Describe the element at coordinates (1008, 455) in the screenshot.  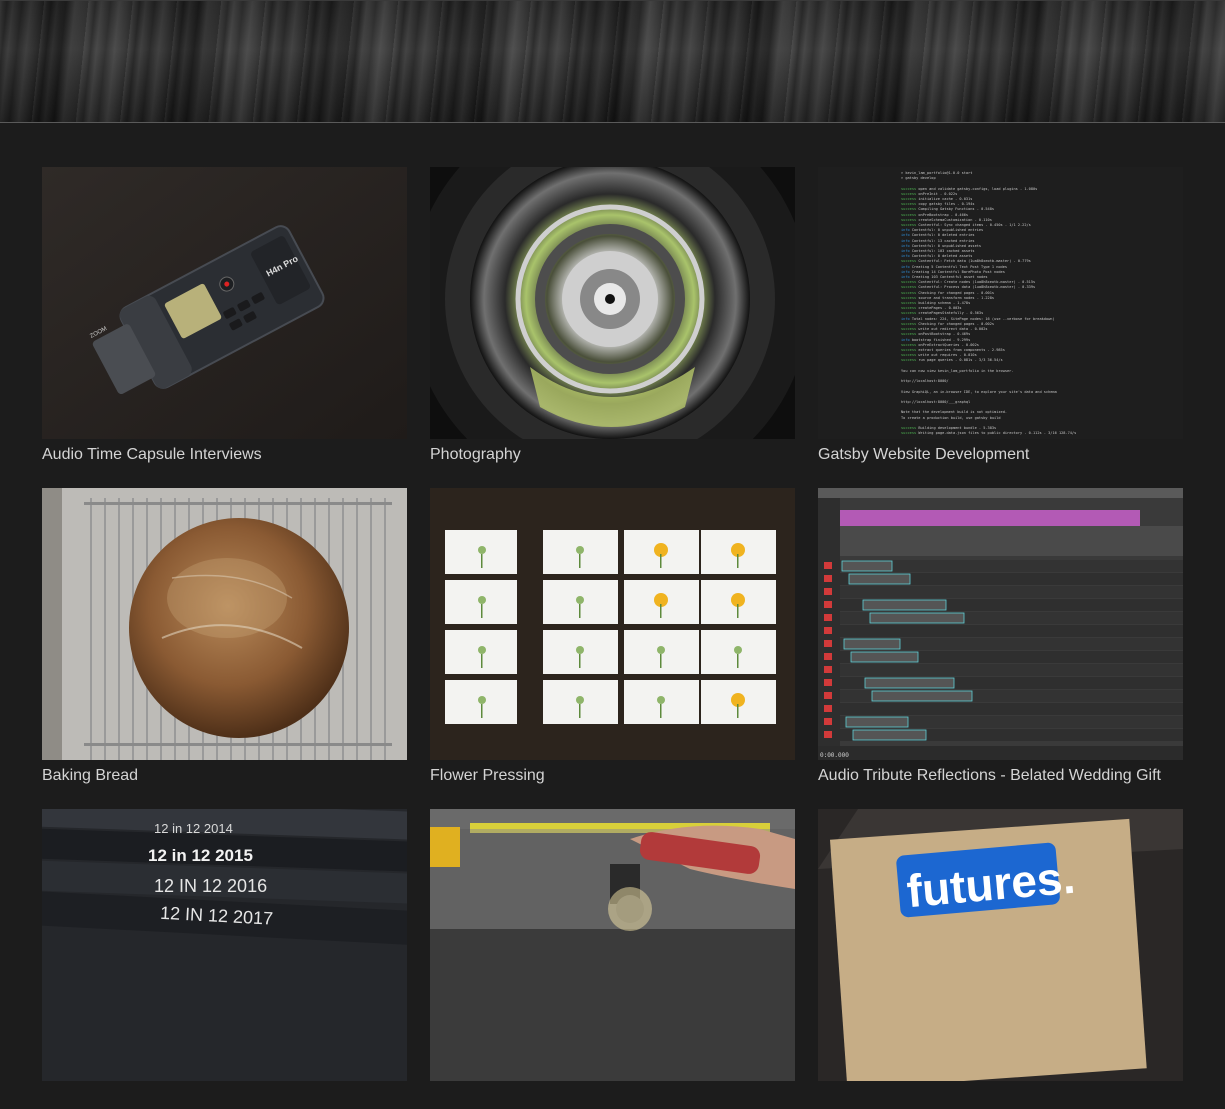
I see `project-title: Gatsby Website Development` at that location.